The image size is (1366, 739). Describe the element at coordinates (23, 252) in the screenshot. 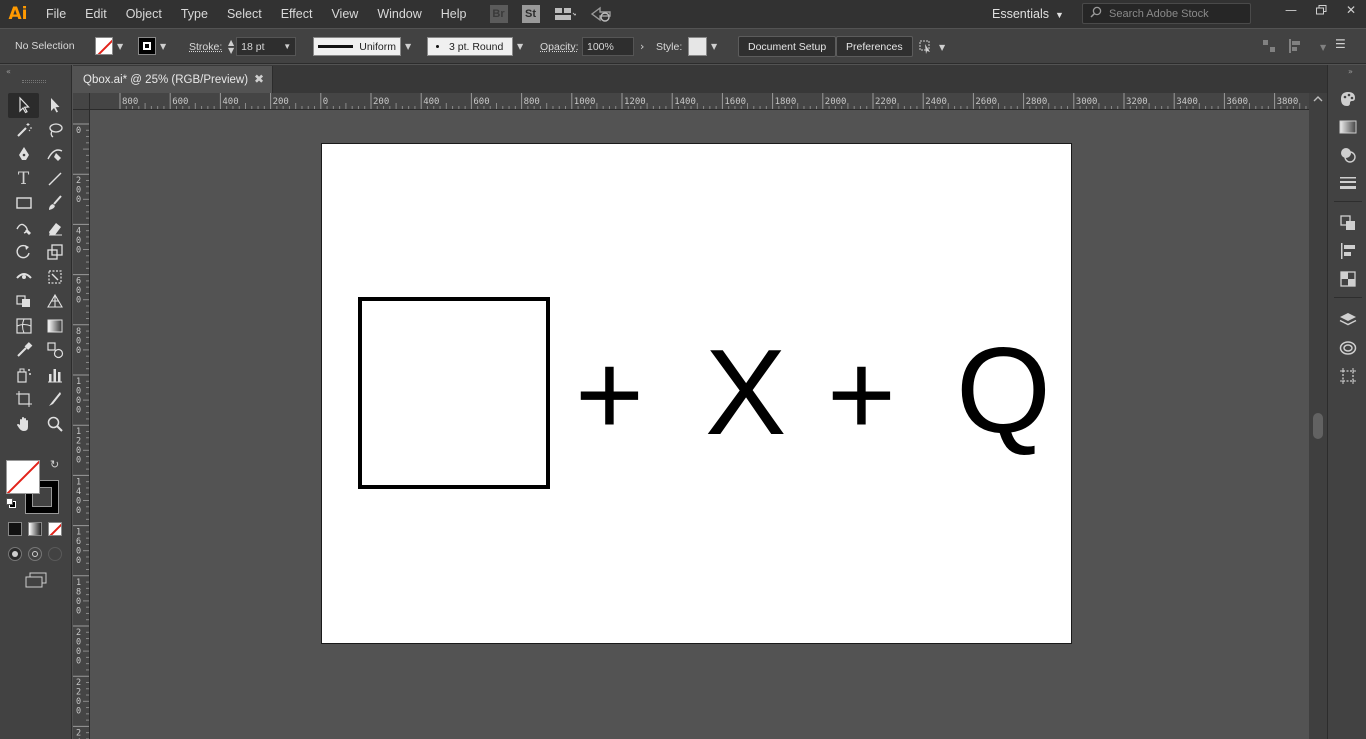

I see `rotate-tool-icon` at that location.